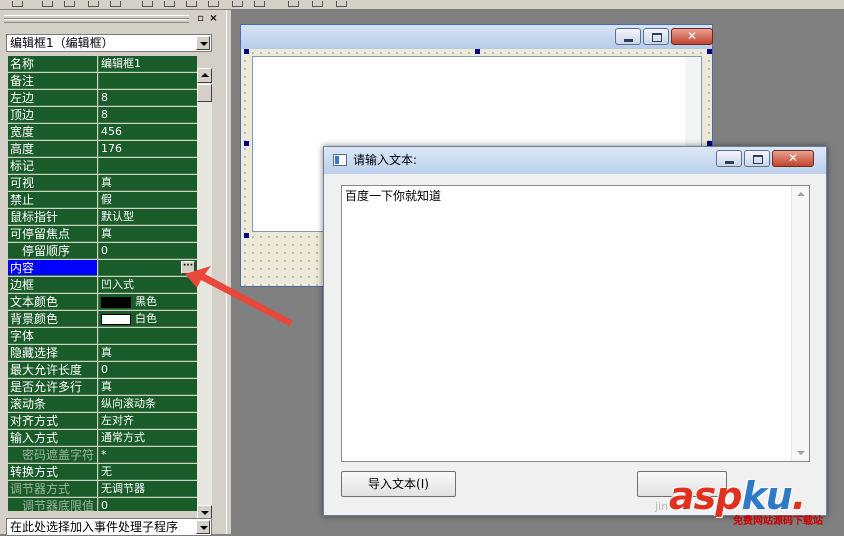 This screenshot has width=844, height=536. I want to click on property-row: 鼠标指针 默认型, so click(102, 217).